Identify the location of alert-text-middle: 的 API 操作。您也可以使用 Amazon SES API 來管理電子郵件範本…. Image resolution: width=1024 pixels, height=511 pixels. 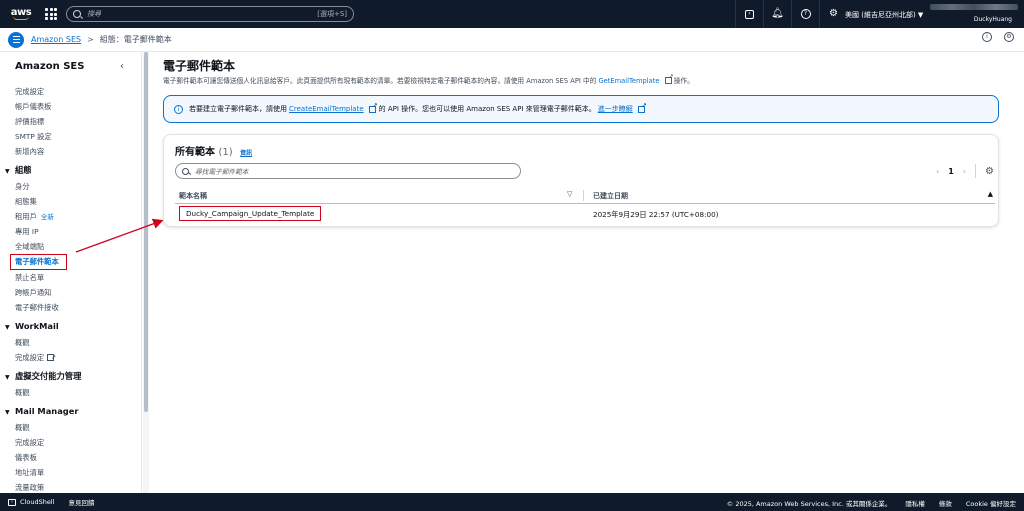
(487, 109).